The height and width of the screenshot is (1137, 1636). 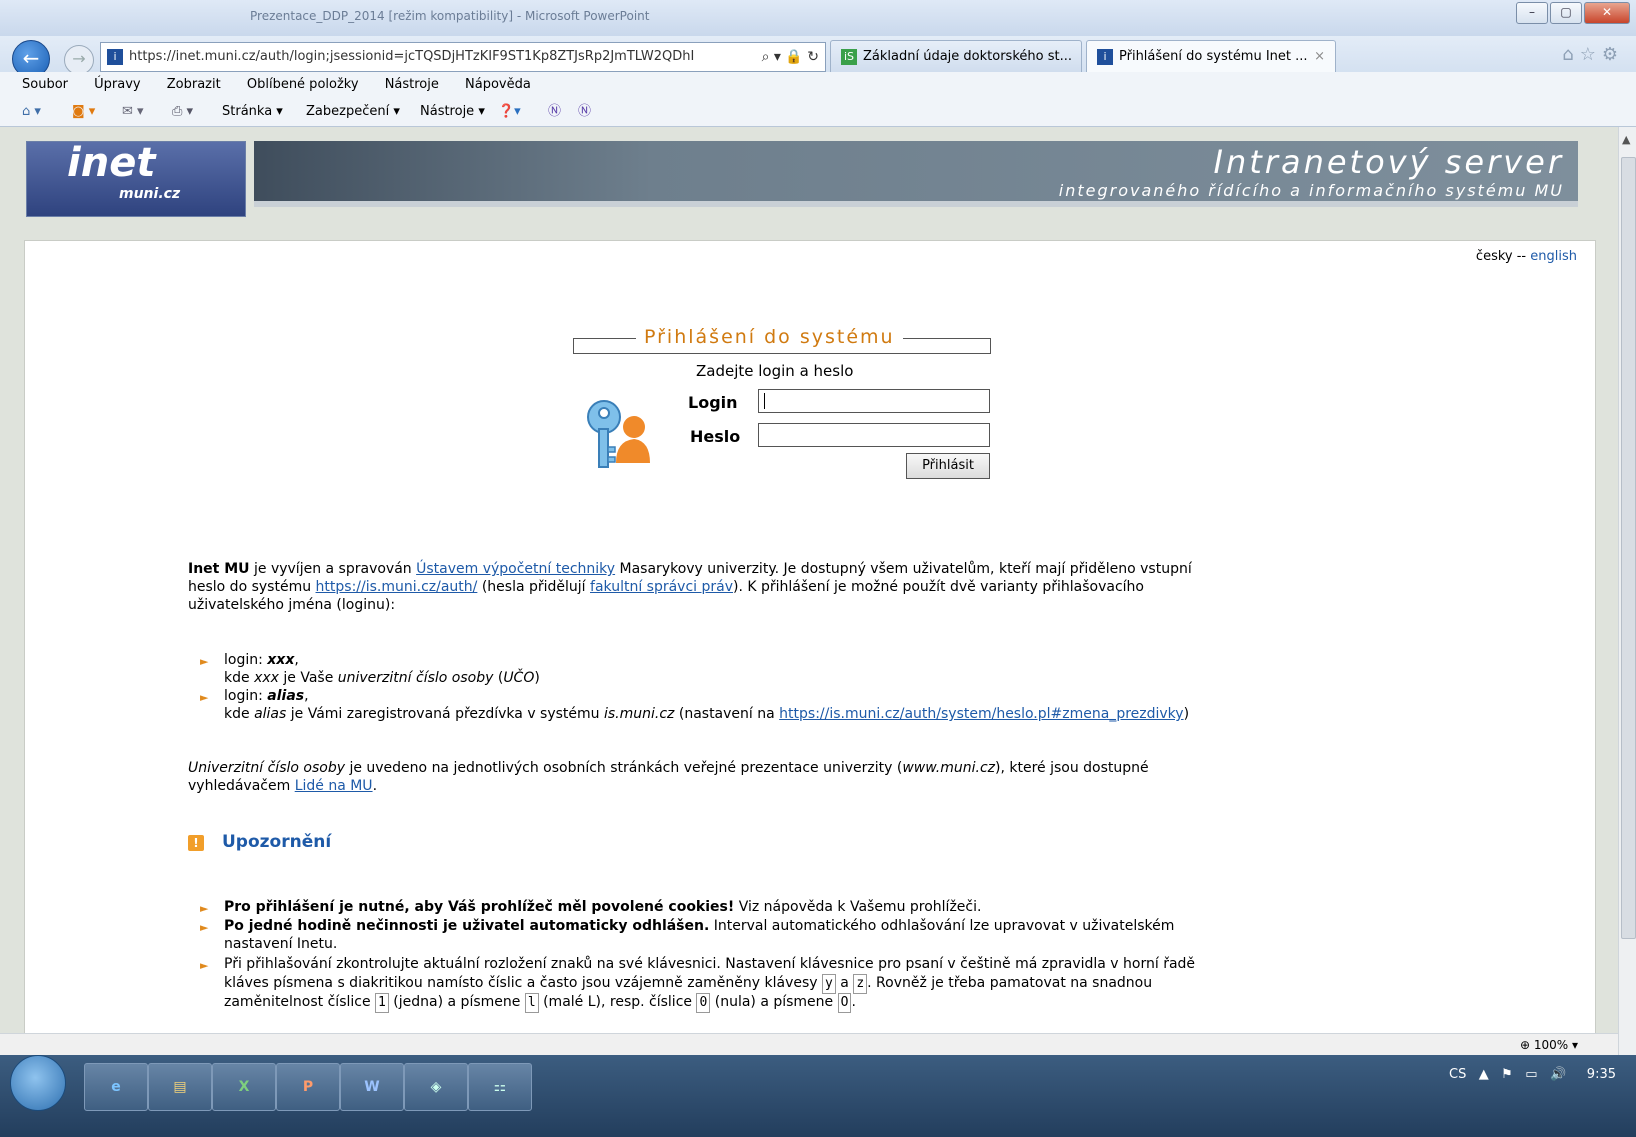 What do you see at coordinates (194, 84) in the screenshot?
I see `menu-zobrazit: Zobrazit` at bounding box center [194, 84].